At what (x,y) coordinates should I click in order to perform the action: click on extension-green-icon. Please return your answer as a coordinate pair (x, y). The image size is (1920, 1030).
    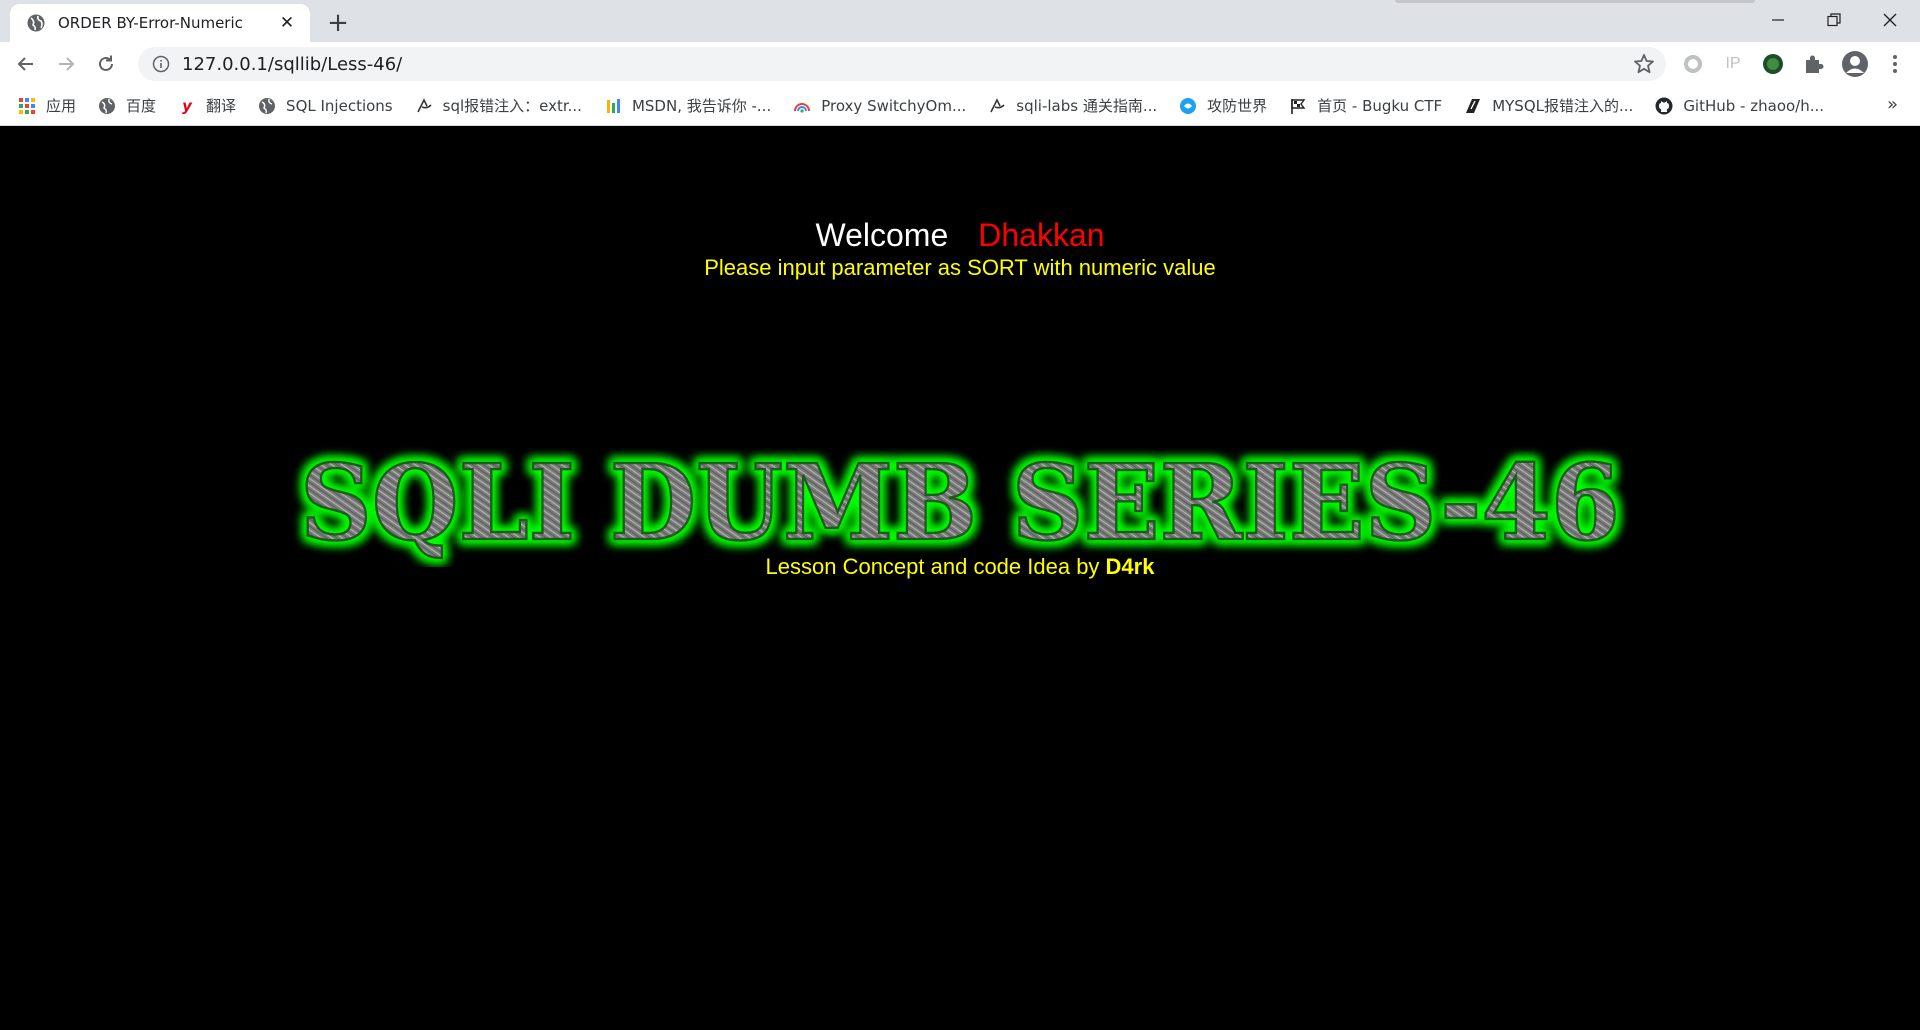
    Looking at the image, I should click on (1773, 64).